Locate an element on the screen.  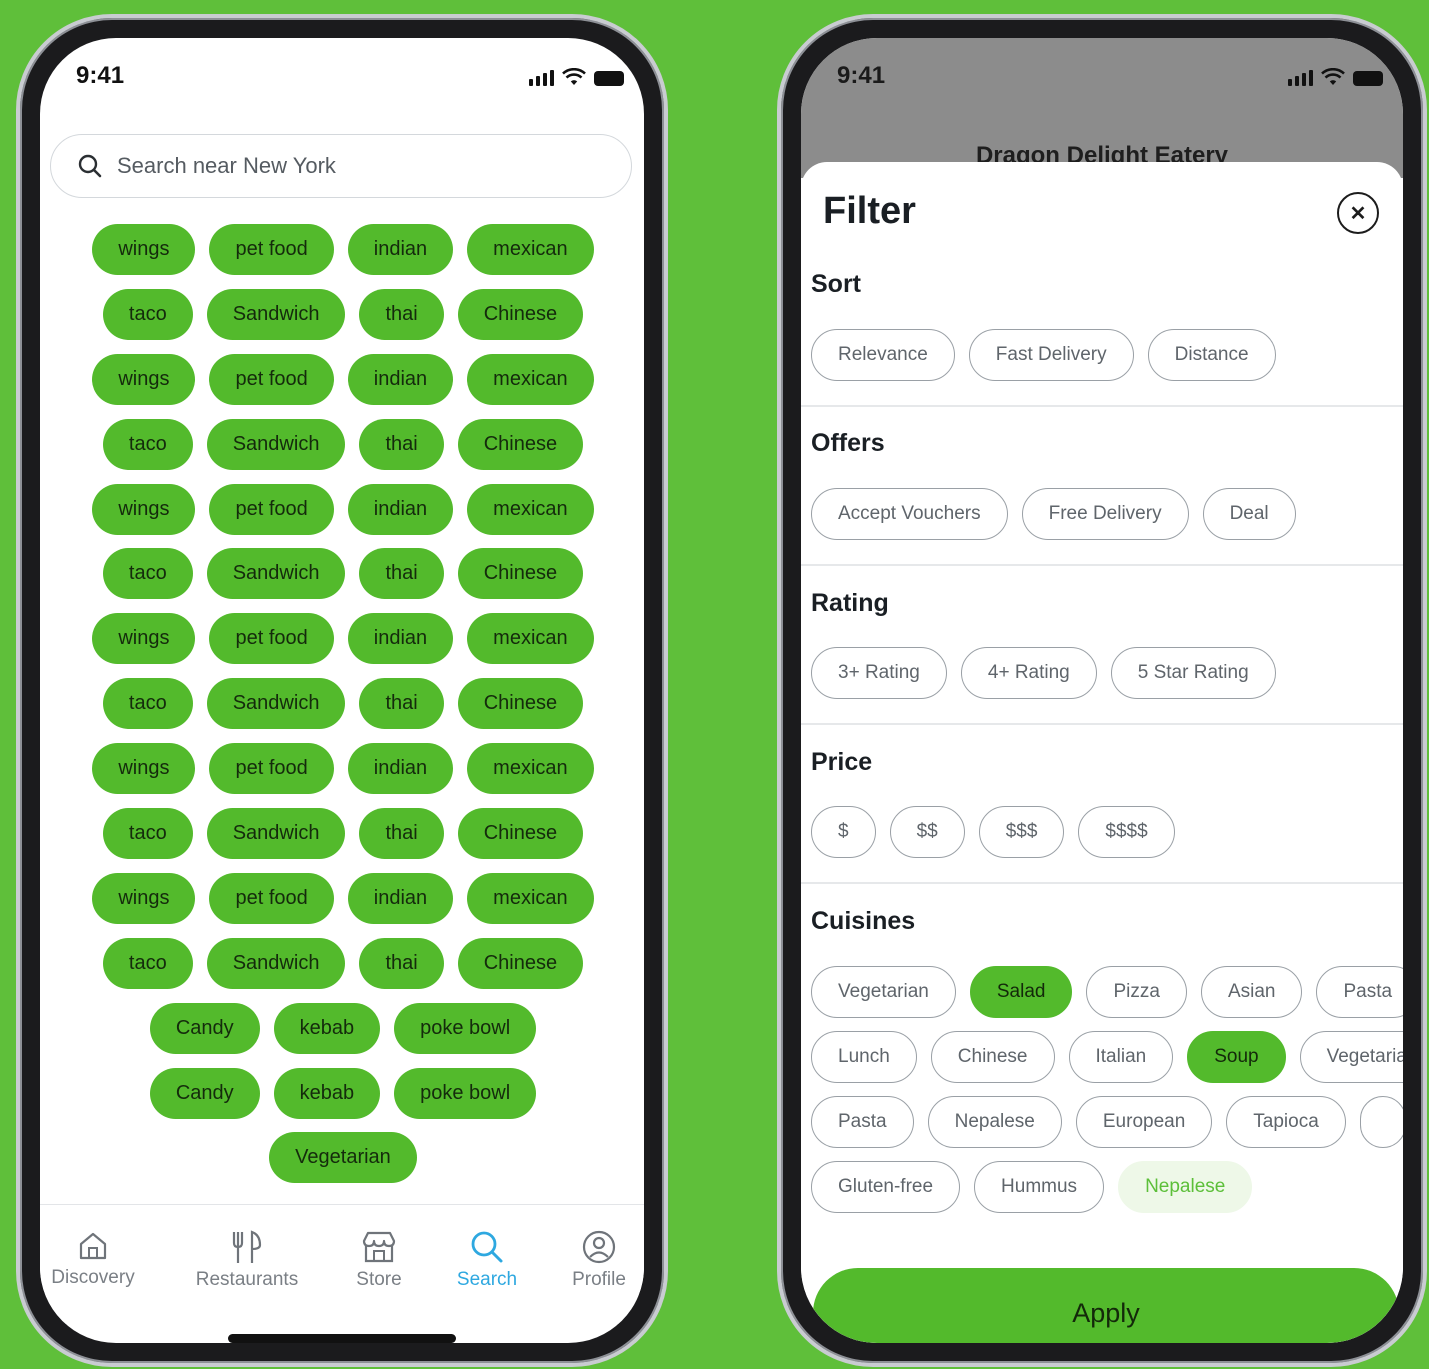
offers-chip: Deal is located at coordinates (1249, 514).